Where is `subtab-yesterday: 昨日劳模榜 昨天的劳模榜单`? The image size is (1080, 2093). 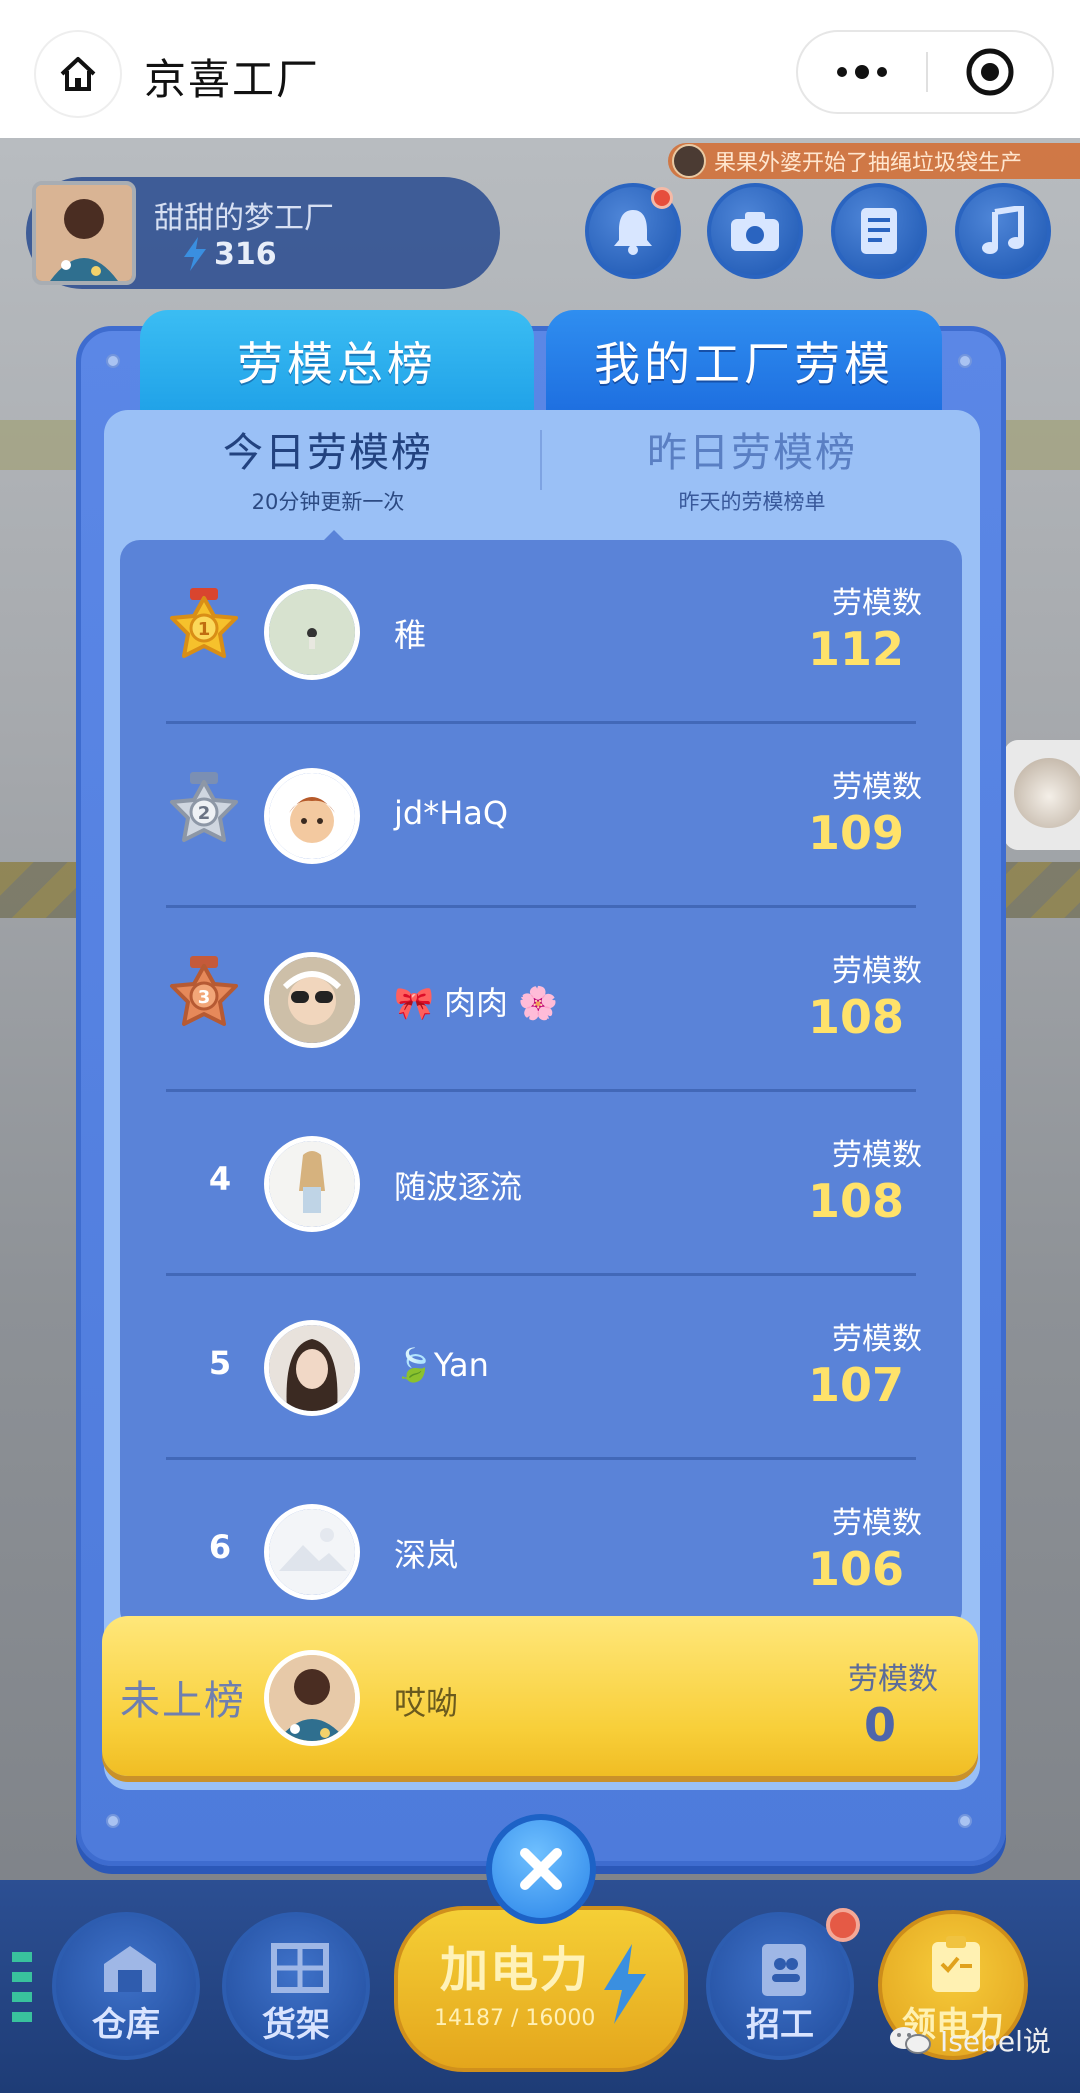 subtab-yesterday: 昨日劳模榜 昨天的劳模榜单 is located at coordinates (752, 468).